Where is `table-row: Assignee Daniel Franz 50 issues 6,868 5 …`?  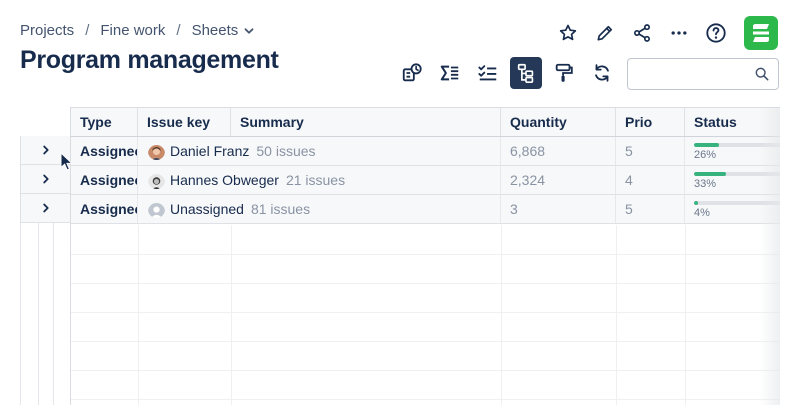
table-row: Assignee Daniel Franz 50 issues 6,868 5 … is located at coordinates (425, 151).